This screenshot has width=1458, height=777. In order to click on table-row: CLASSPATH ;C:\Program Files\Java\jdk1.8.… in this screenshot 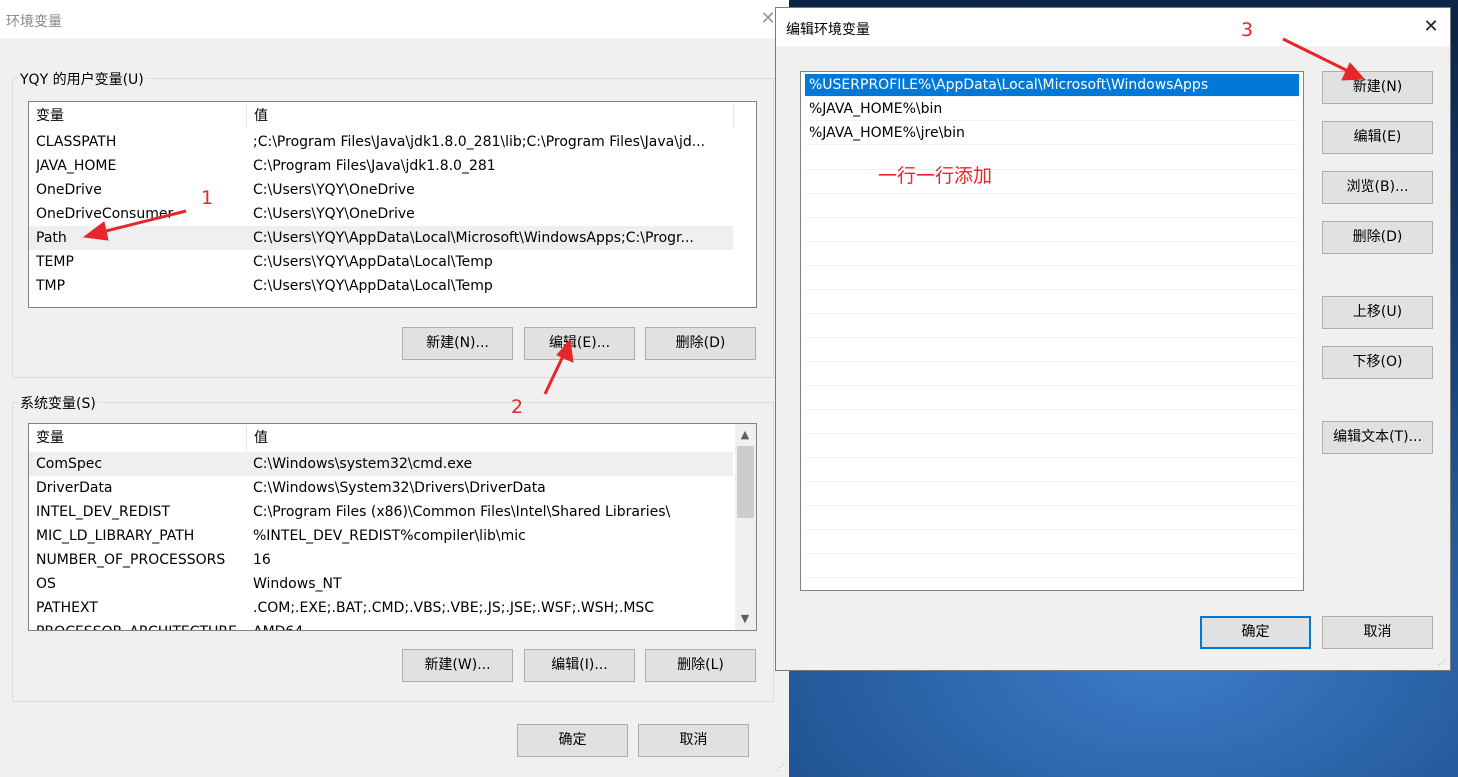, I will do `click(381, 142)`.